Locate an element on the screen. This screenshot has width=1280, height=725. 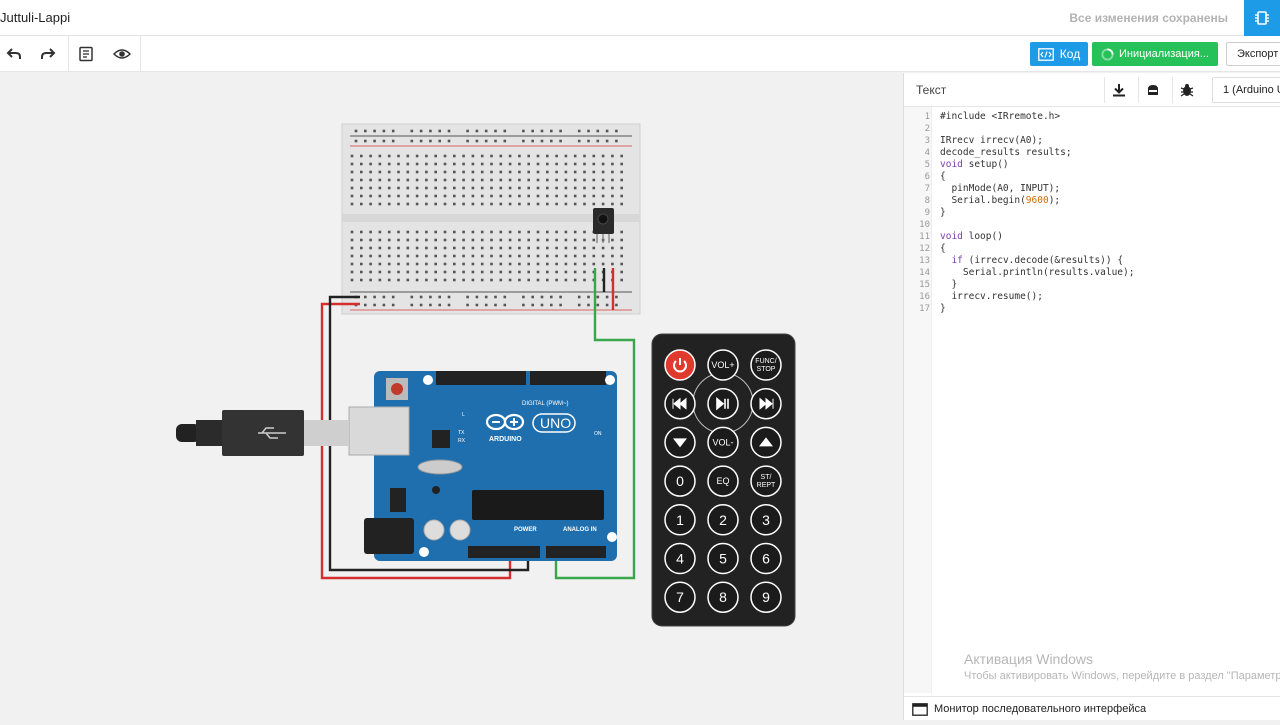
upload-code-button is located at coordinates (1152, 90).